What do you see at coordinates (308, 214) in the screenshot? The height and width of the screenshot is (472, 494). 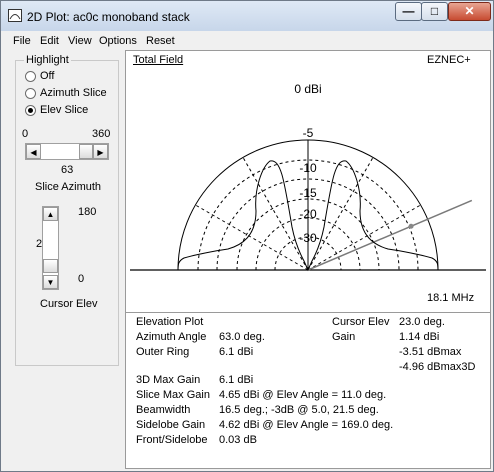 I see `ring-label-5: -20` at bounding box center [308, 214].